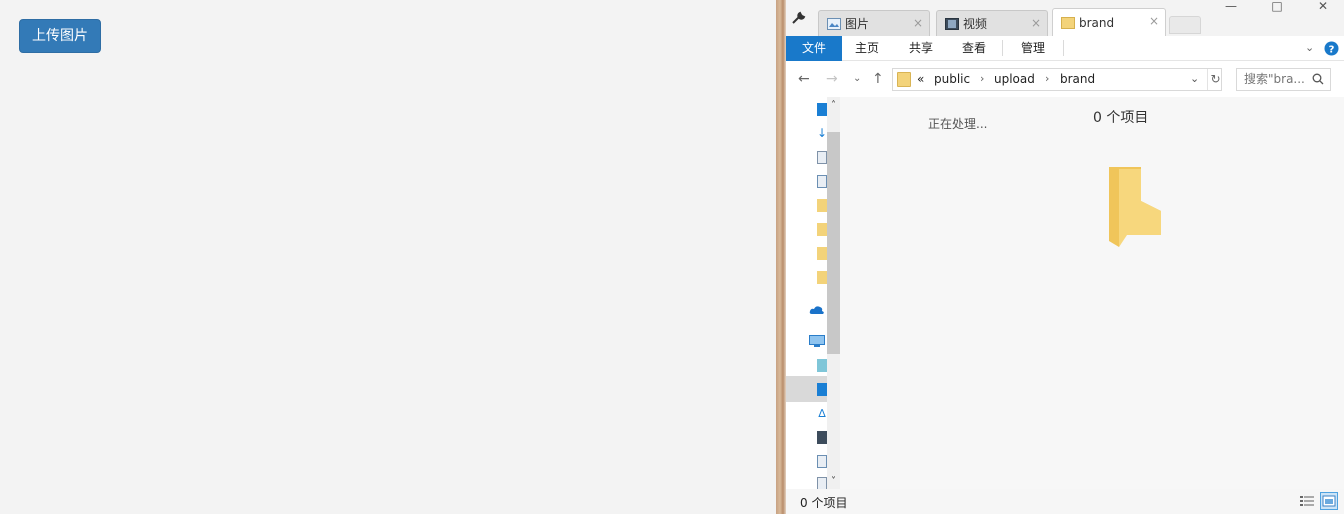  Describe the element at coordinates (1185, 25) in the screenshot. I see `new-tab-button` at that location.